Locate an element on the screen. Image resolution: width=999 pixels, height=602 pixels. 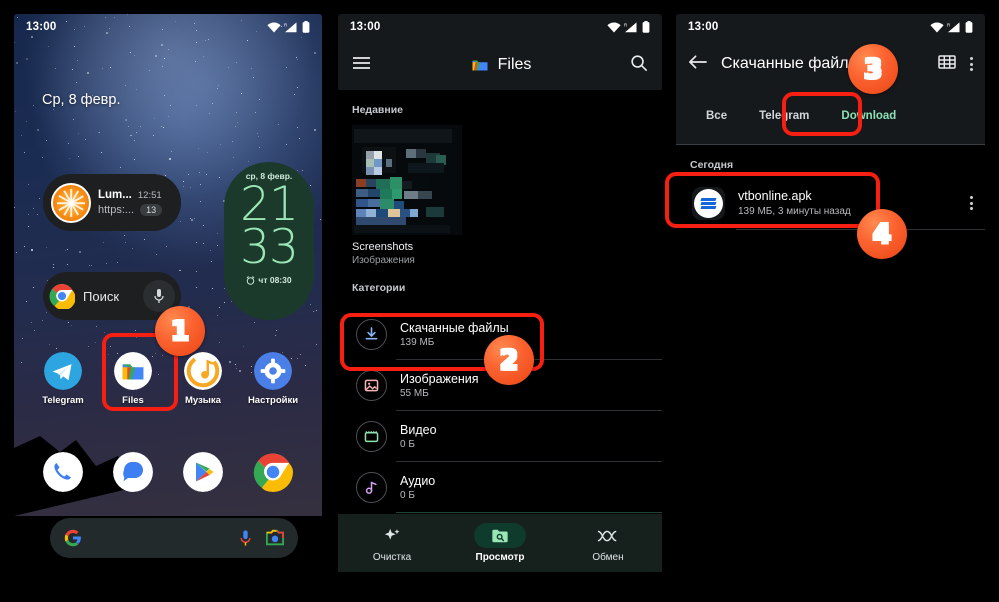
status-icons: R is located at coordinates (951, 27).